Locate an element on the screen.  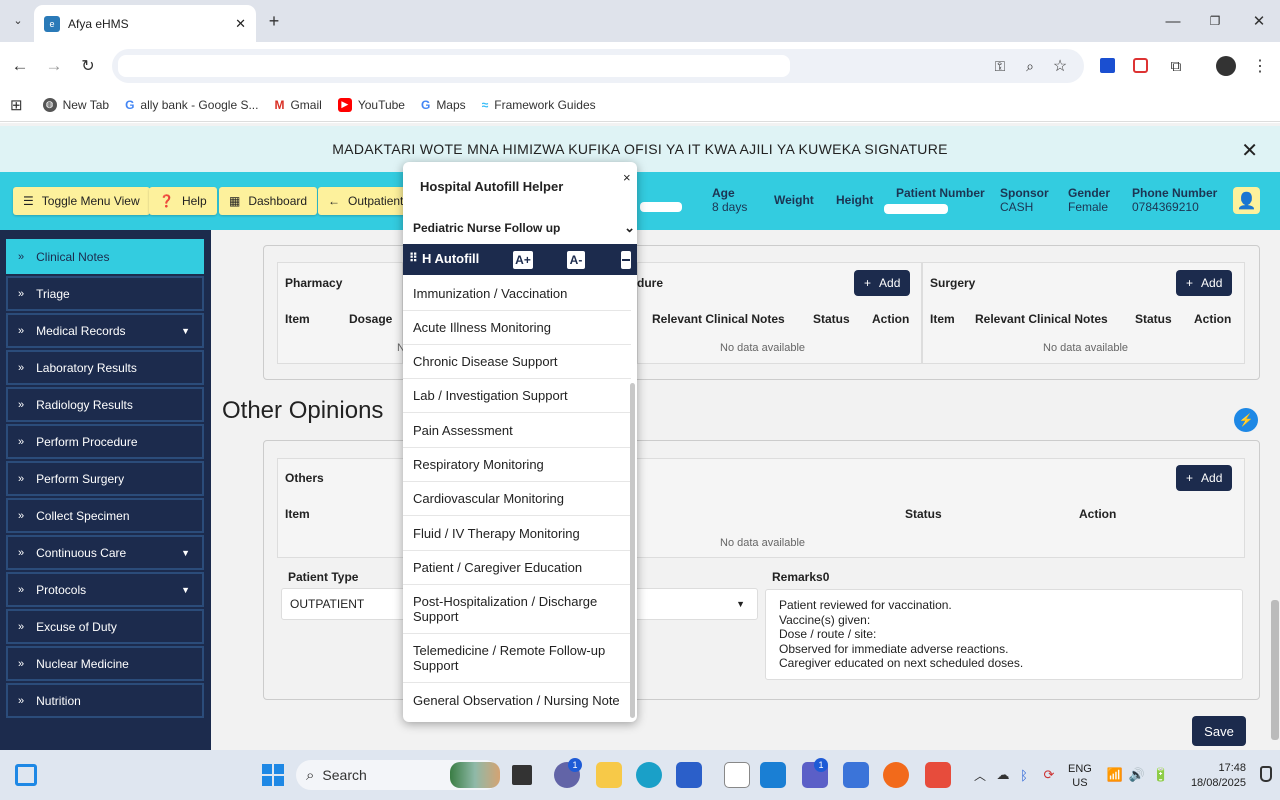
sidebar-item-nutrition: » Nutrition is located at coordinates (105, 700).